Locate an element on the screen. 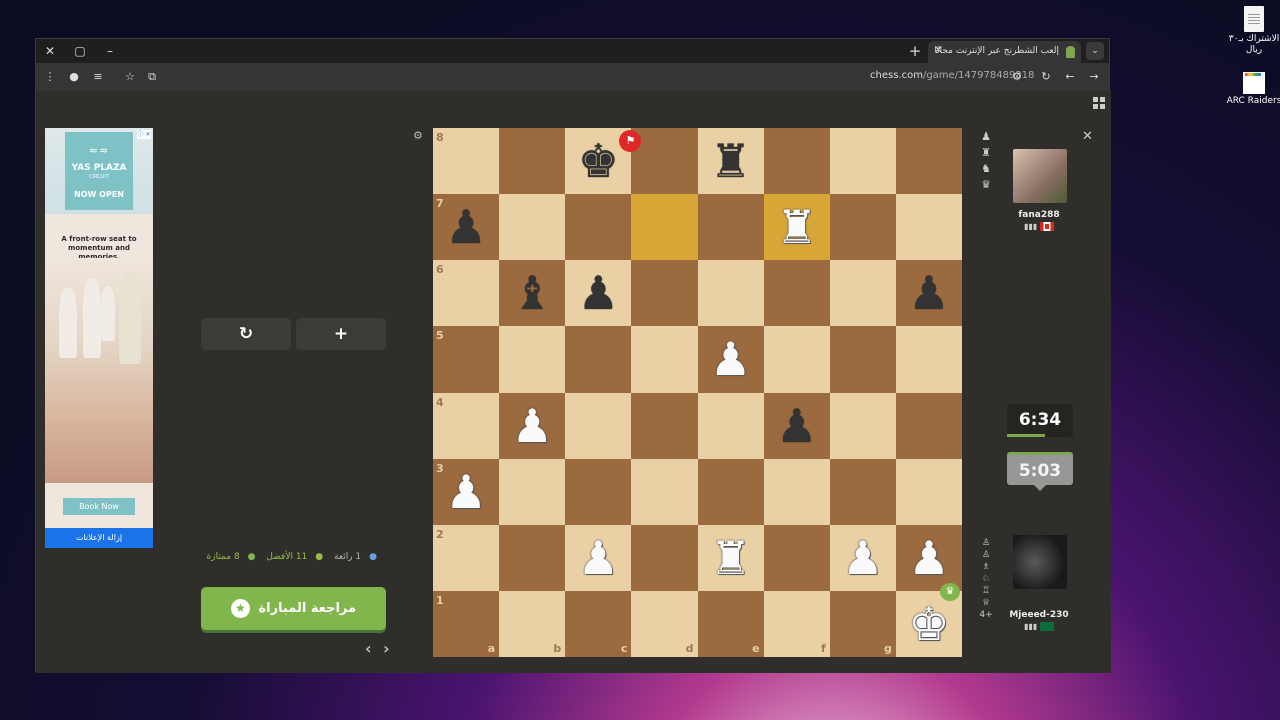  close-panel-icon: ✕ is located at coordinates (1087, 136).